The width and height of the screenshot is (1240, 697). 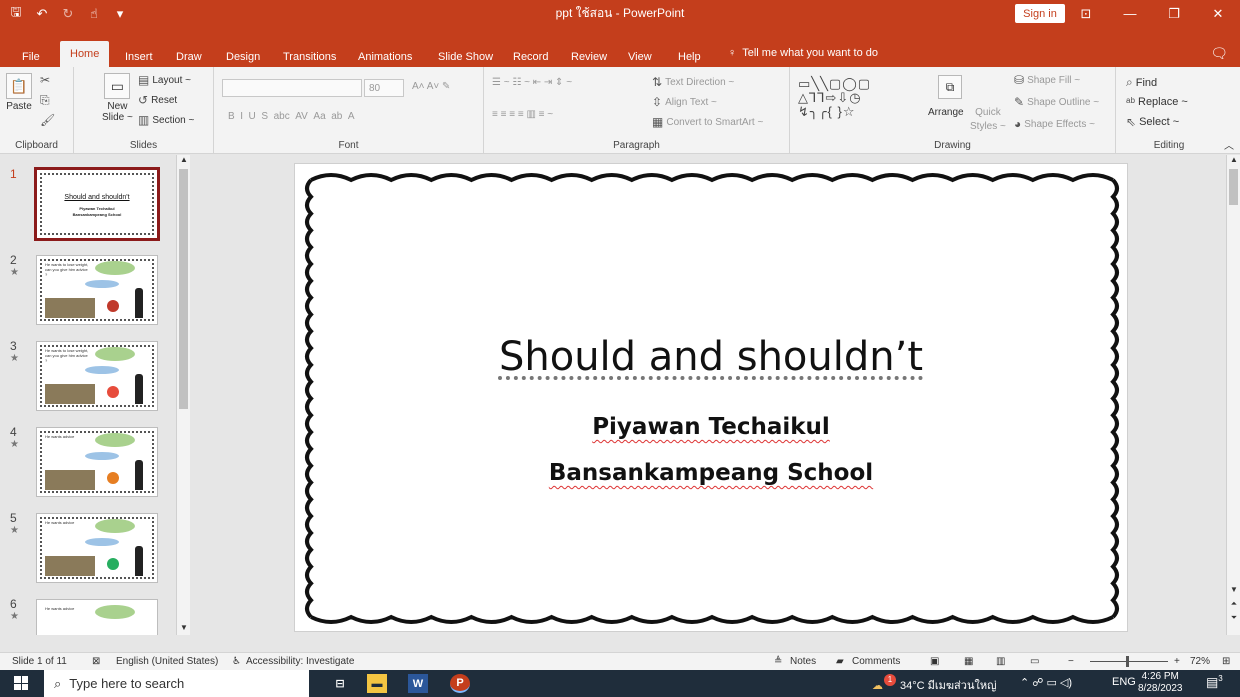 I want to click on tab-help: Help, so click(x=689, y=57).